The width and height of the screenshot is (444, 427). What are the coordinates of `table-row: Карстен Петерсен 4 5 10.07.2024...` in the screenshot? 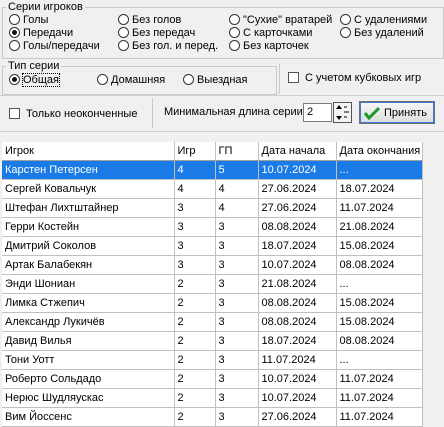 It's located at (212, 170).